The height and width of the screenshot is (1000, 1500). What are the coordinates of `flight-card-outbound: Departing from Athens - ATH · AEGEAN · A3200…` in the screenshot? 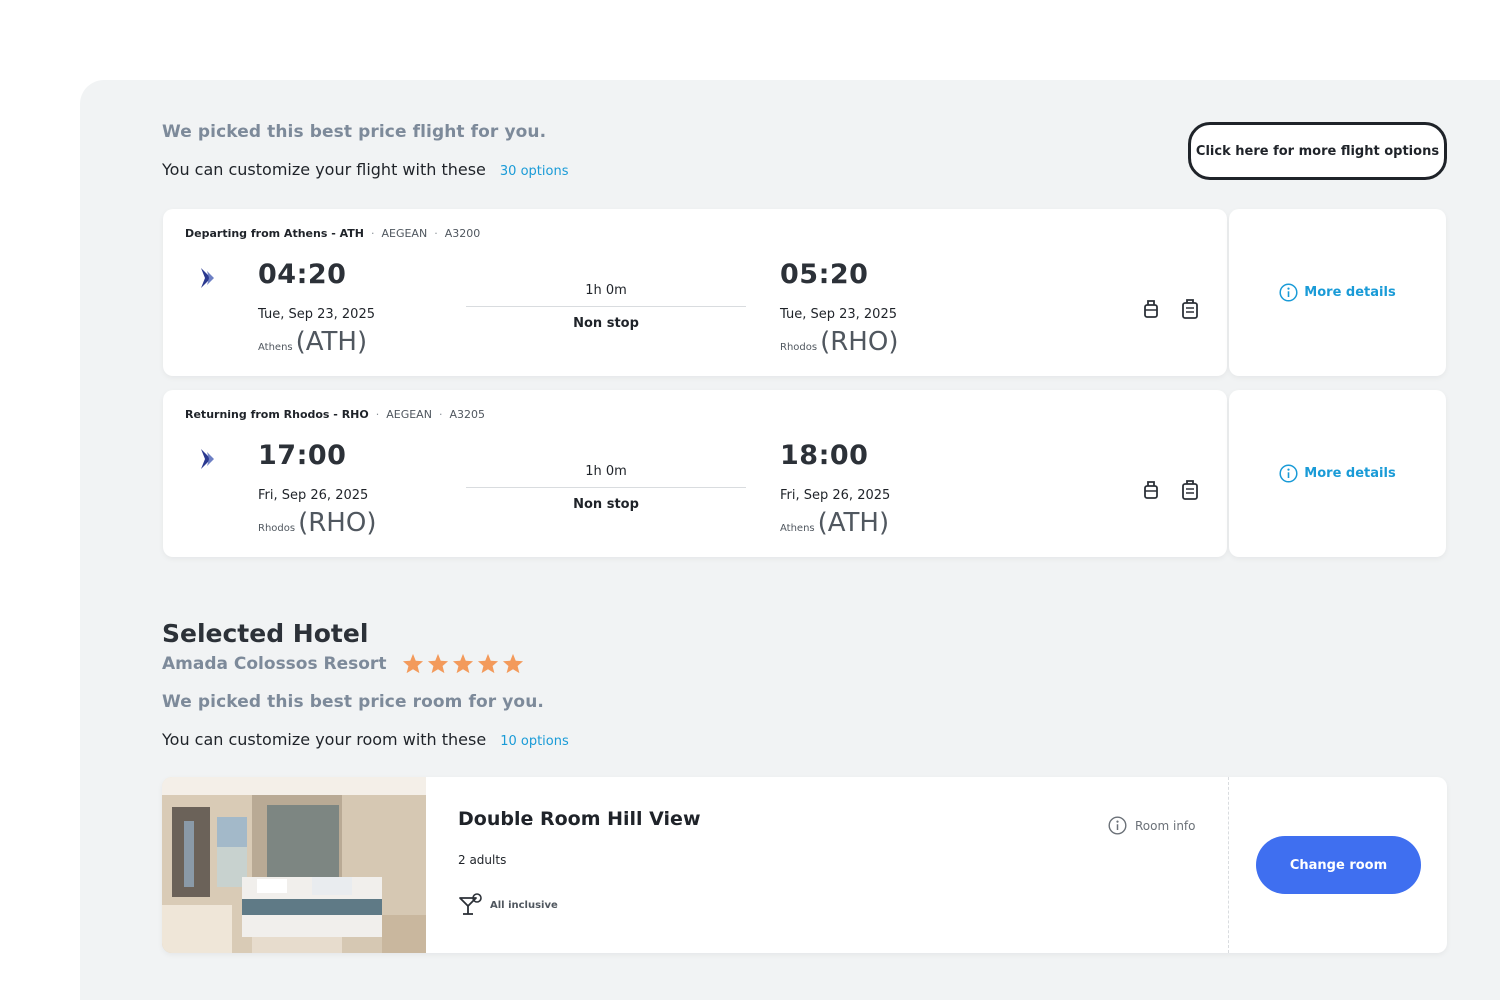 It's located at (695, 292).